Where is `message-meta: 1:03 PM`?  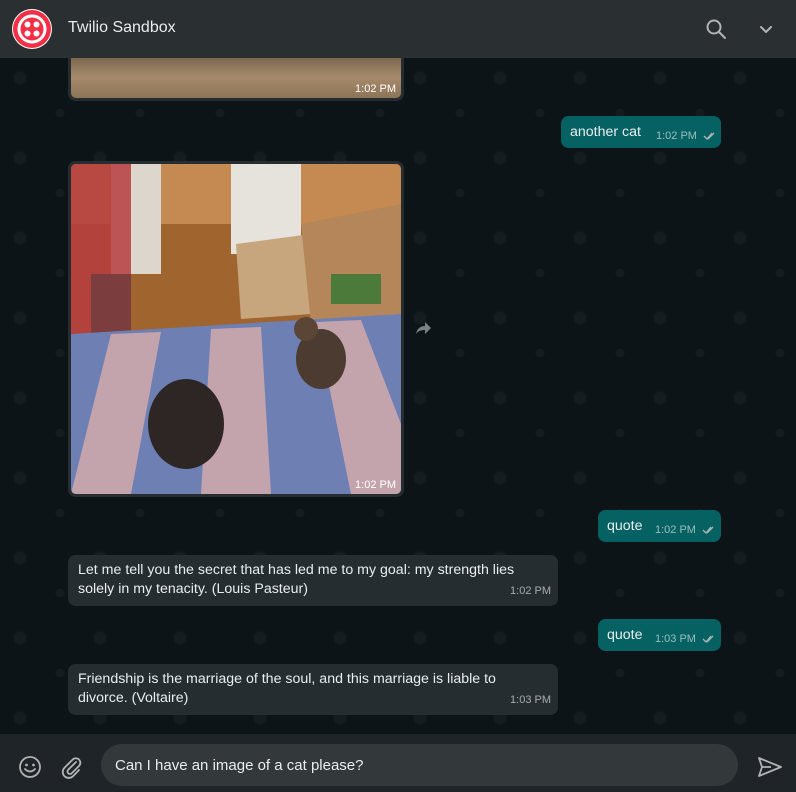
message-meta: 1:03 PM is located at coordinates (685, 639).